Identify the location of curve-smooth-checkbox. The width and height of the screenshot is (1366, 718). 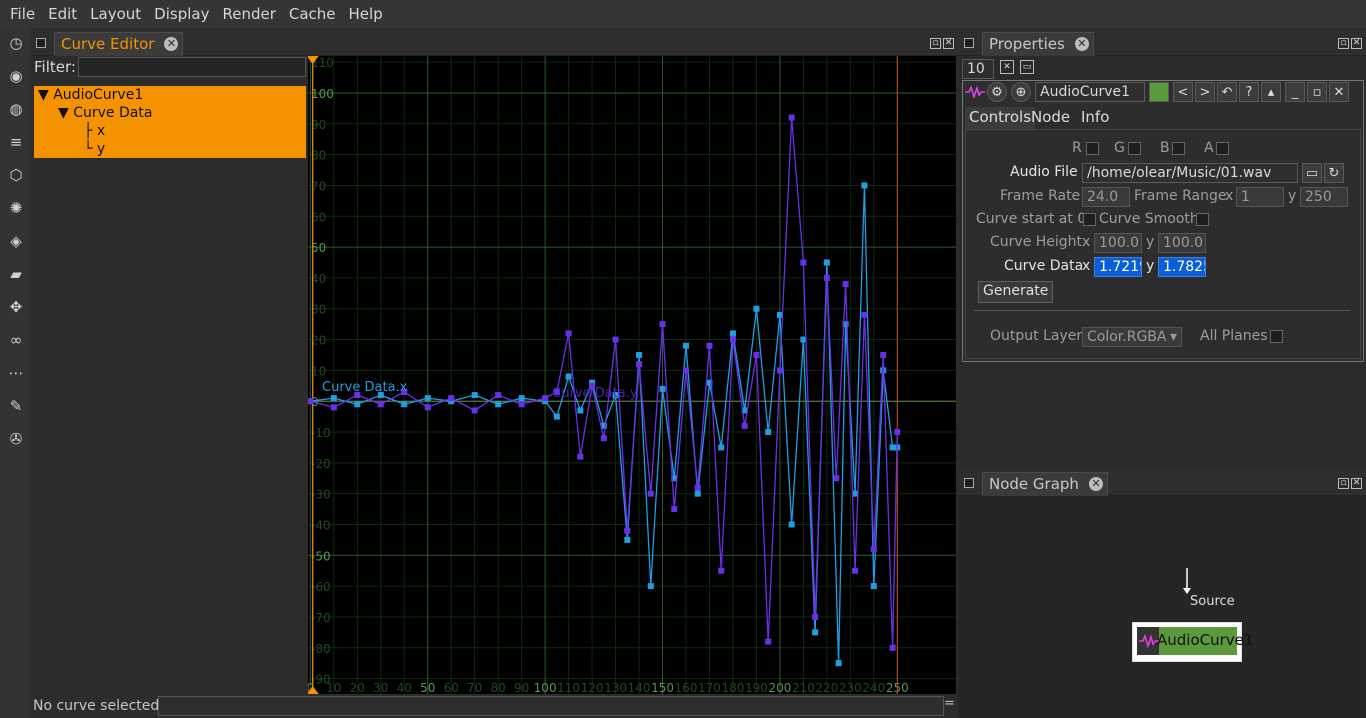
(1202, 219).